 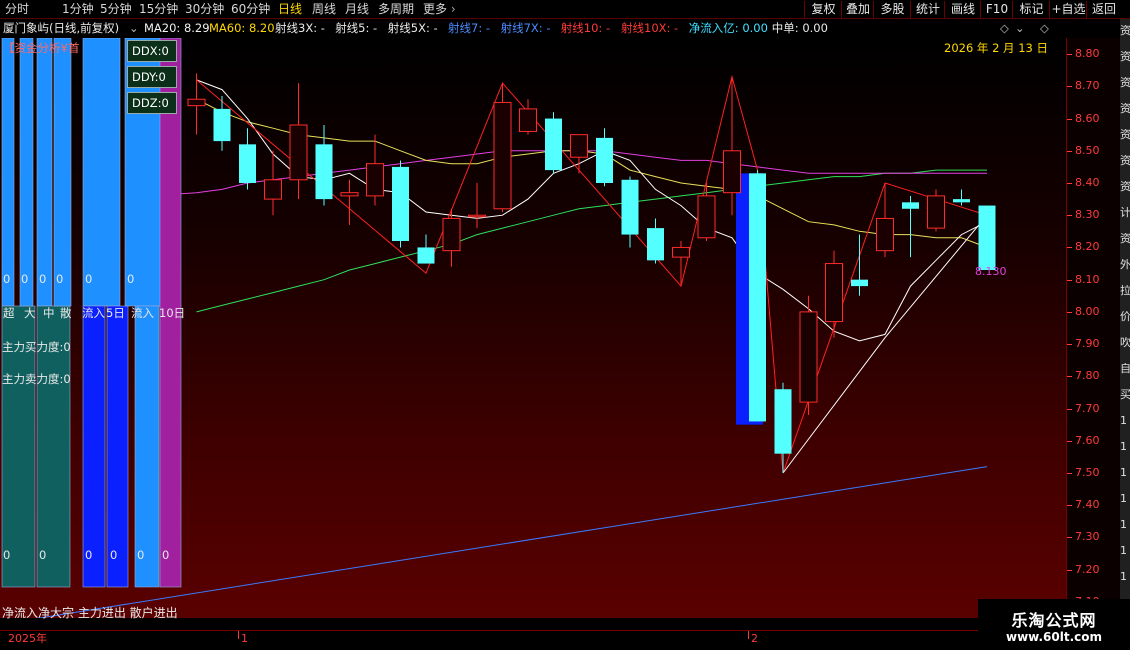 What do you see at coordinates (1054, 620) in the screenshot?
I see `logo-title: 乐淘公式网` at bounding box center [1054, 620].